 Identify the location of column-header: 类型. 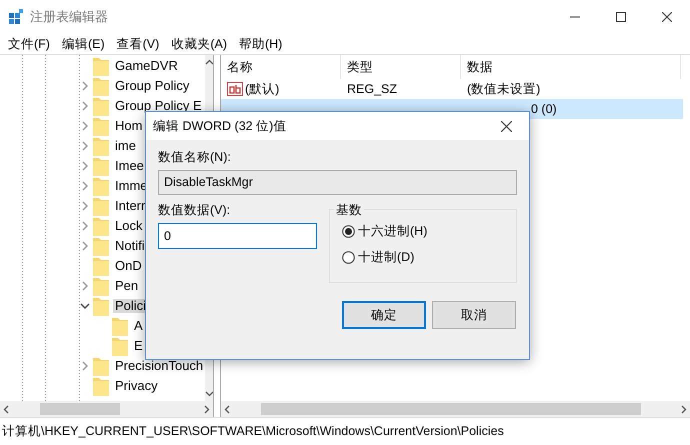
(401, 67).